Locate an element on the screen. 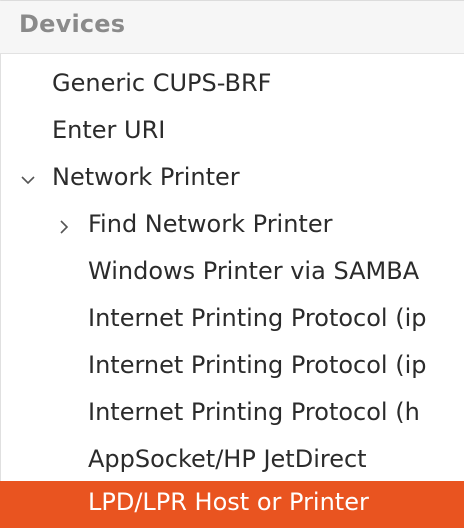  tree-item-appsocket-hp-jetdirect: AppSocket/HP JetDirect is located at coordinates (232, 461).